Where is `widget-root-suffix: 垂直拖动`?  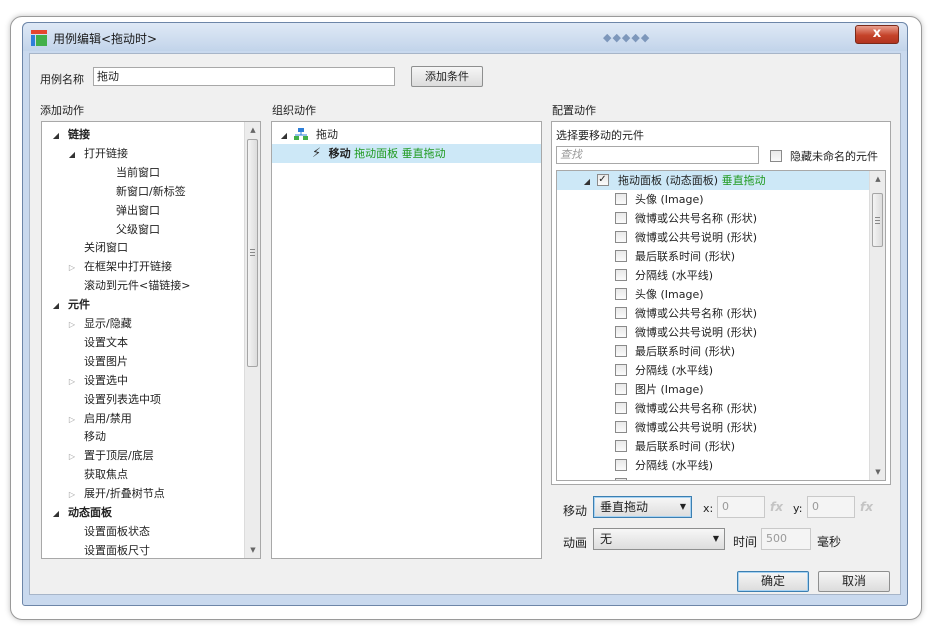 widget-root-suffix: 垂直拖动 is located at coordinates (743, 180).